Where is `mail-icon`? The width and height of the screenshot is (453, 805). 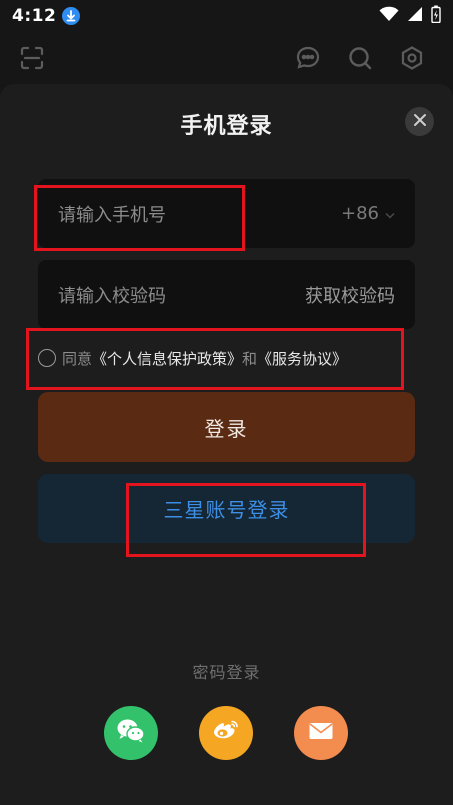 mail-icon is located at coordinates (321, 733).